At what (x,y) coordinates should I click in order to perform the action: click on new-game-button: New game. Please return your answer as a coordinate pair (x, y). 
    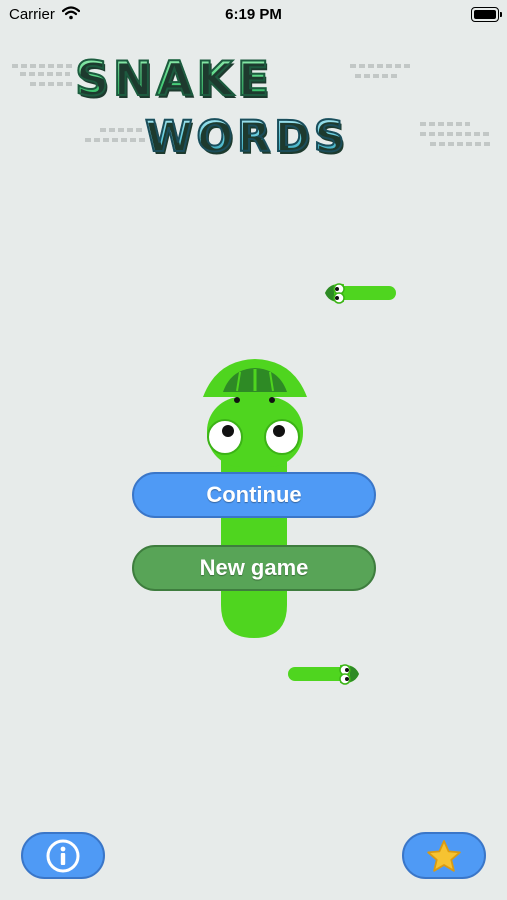
    Looking at the image, I should click on (254, 568).